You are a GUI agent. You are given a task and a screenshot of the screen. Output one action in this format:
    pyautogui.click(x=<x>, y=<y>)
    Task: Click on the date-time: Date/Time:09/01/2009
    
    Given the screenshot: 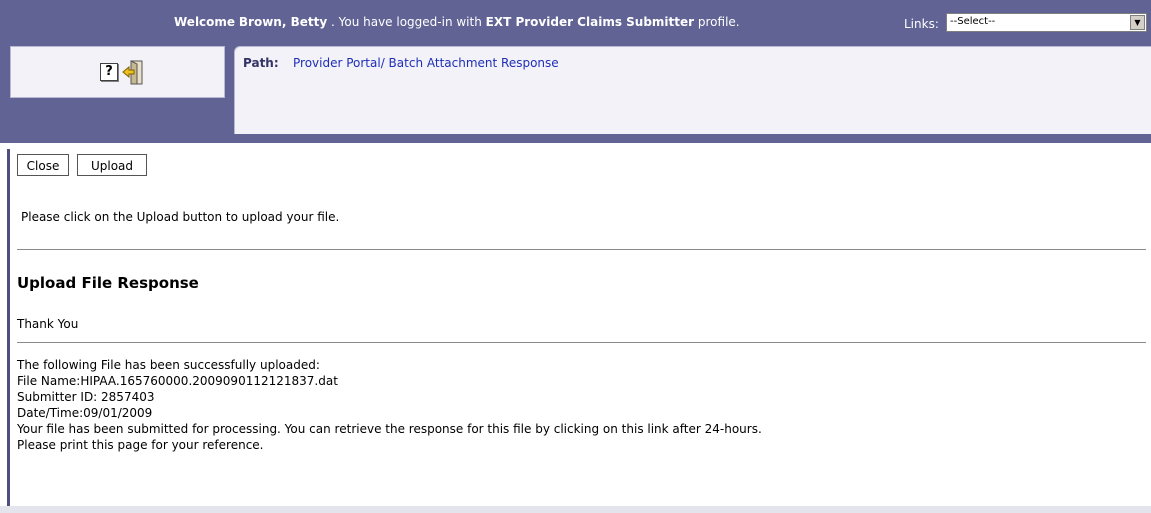 What is the action you would take?
    pyautogui.click(x=85, y=413)
    